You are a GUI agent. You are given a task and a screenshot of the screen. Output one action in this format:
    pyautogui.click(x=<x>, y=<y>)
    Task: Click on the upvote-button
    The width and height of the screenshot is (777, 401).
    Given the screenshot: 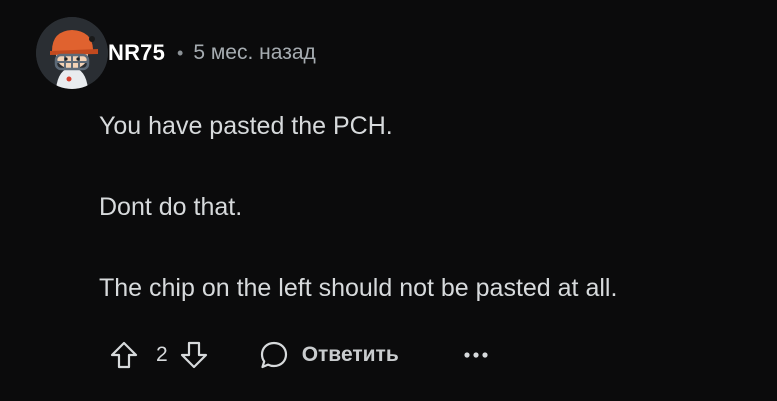 What is the action you would take?
    pyautogui.click(x=124, y=355)
    